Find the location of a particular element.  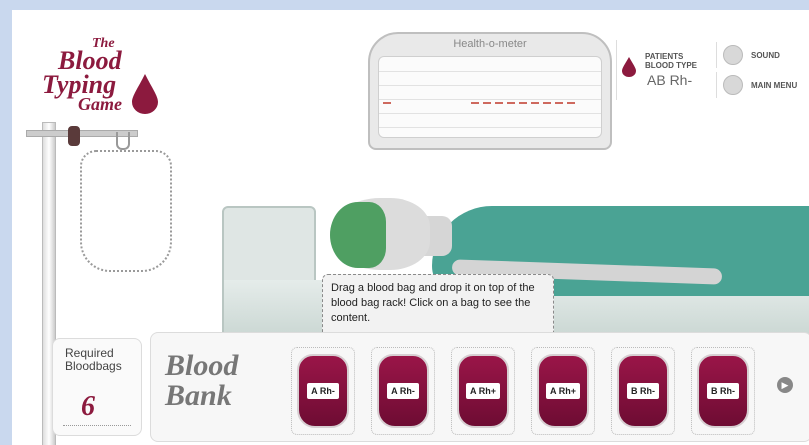

main-menu-button: MAIN MENU is located at coordinates (761, 85).